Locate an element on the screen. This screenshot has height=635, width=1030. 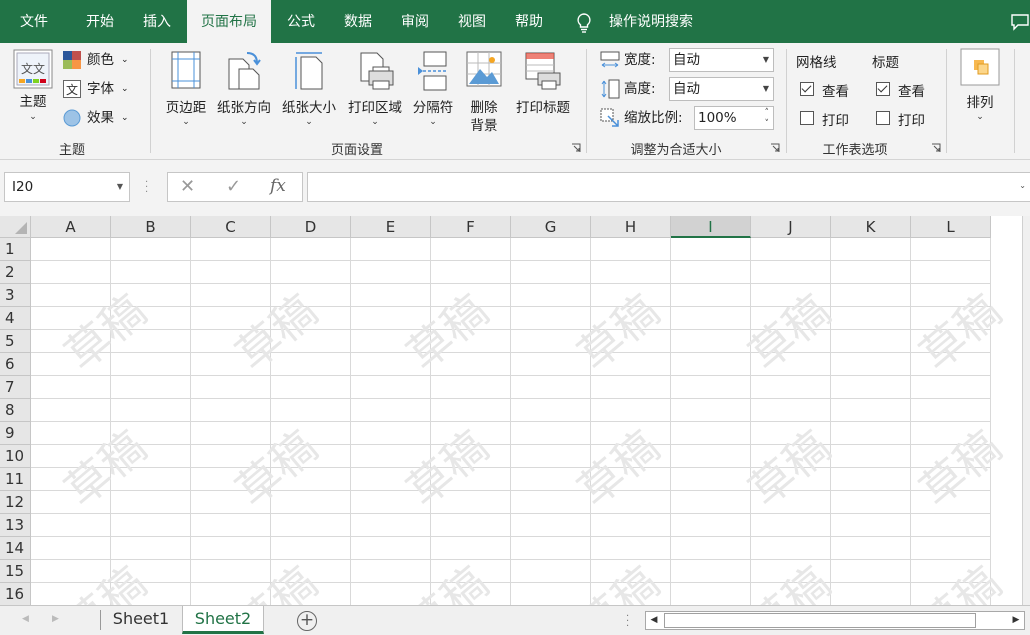
row-header-9: 9 is located at coordinates (15, 433).